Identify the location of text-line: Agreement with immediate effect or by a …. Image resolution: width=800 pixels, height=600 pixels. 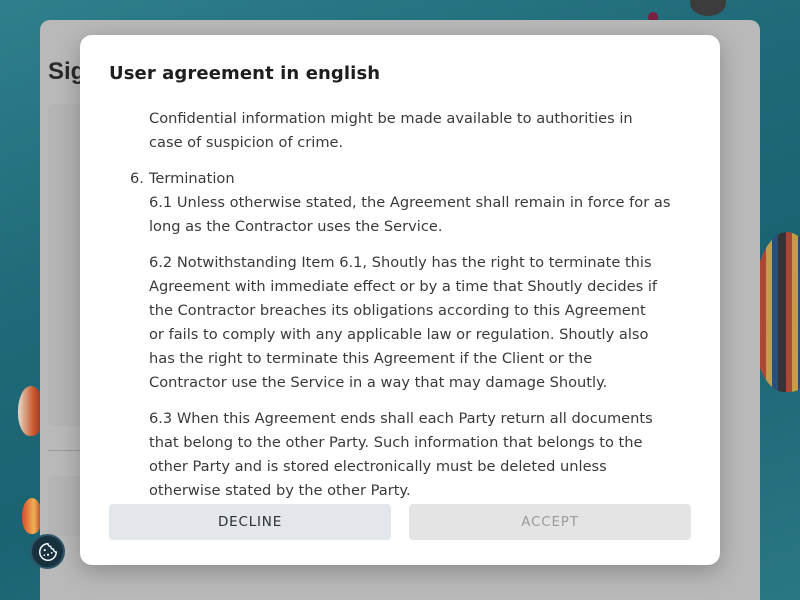
(403, 286).